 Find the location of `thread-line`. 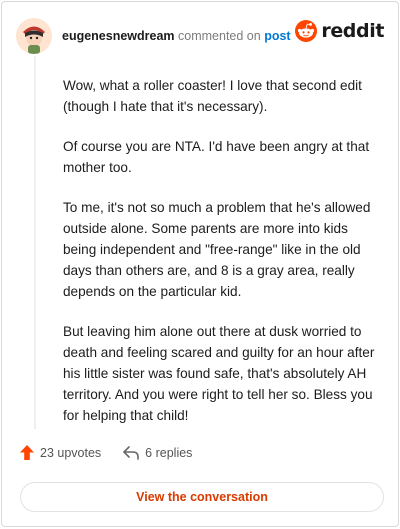

thread-line is located at coordinates (35, 242).